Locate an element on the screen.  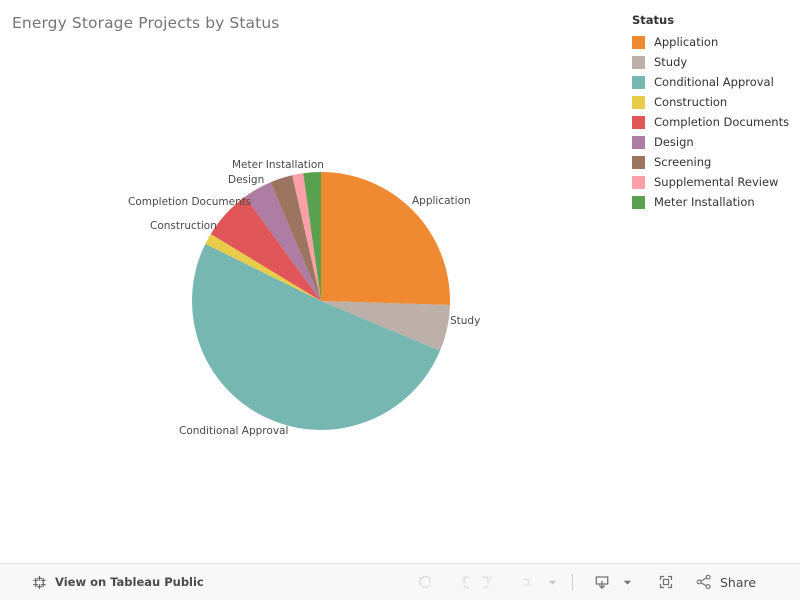
legend-item-label: Design is located at coordinates (674, 142).